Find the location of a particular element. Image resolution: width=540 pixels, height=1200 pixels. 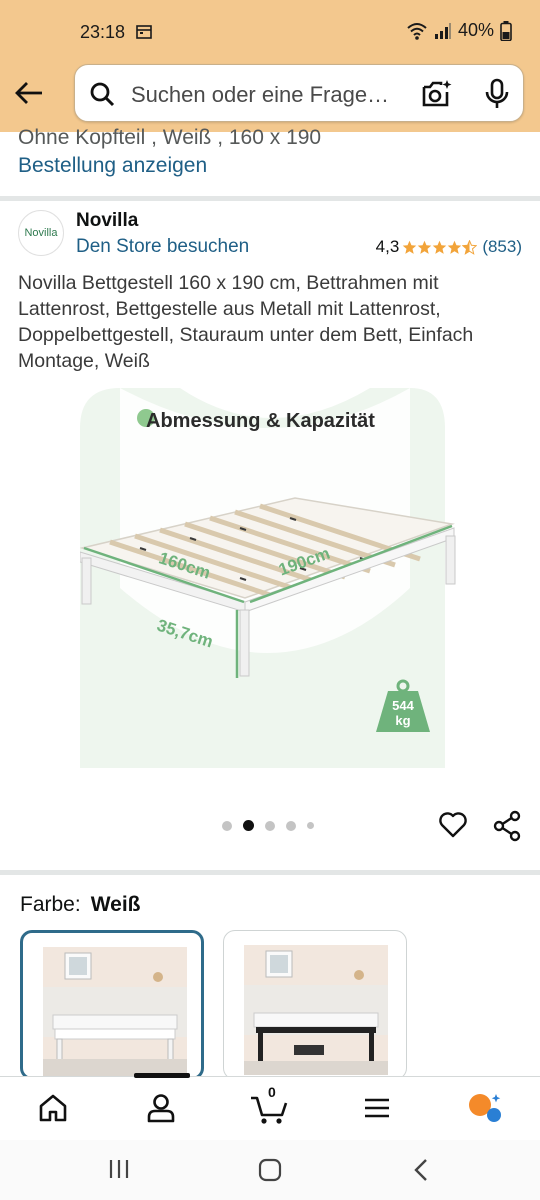

black-bed-thumbnail is located at coordinates (316, 1010).